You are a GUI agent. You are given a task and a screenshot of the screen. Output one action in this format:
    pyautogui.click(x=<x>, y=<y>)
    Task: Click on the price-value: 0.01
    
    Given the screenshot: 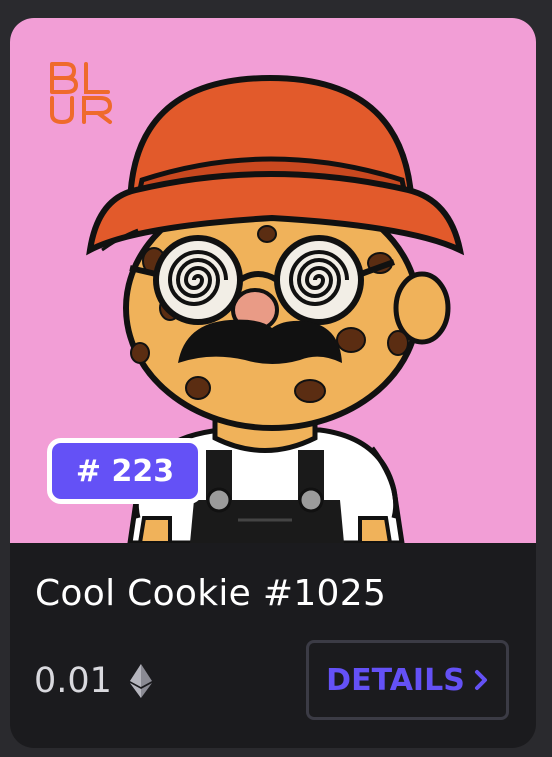 What is the action you would take?
    pyautogui.click(x=73, y=681)
    